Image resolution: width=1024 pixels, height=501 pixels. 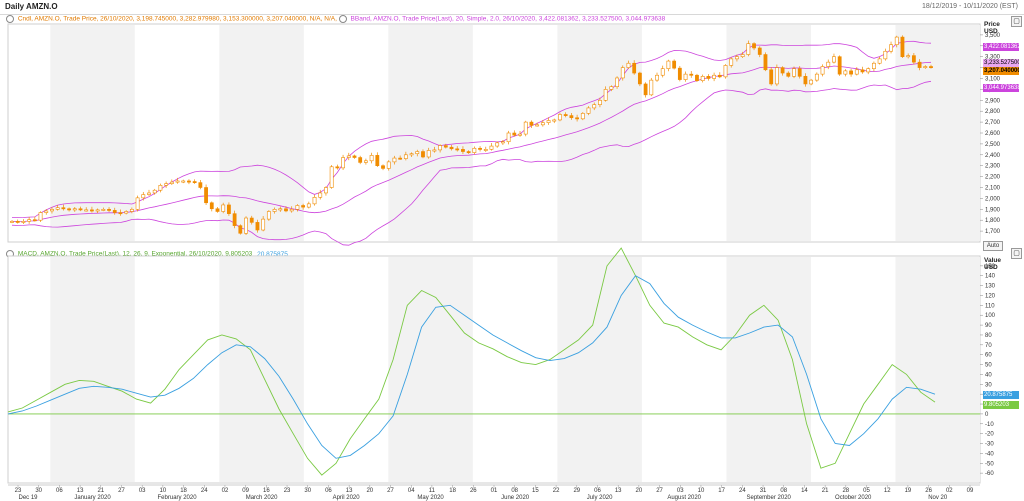 What do you see at coordinates (993, 246) in the screenshot?
I see `auto-scale-button: Auto` at bounding box center [993, 246].